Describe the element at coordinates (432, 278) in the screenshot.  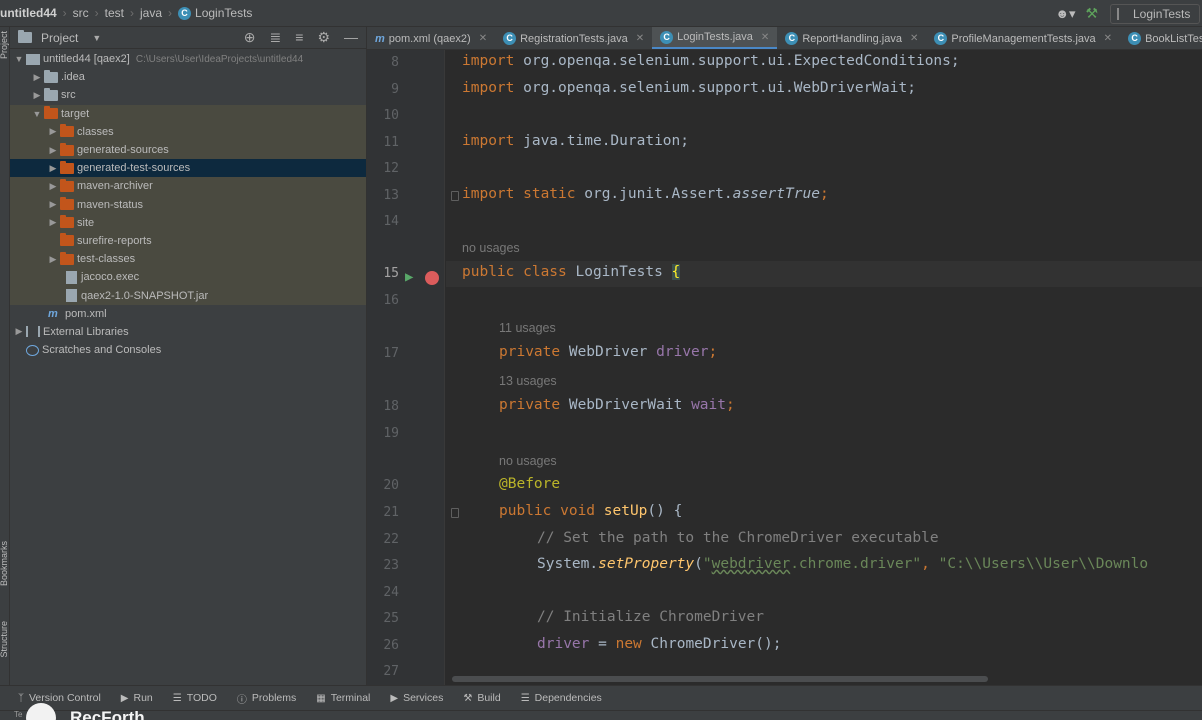
I see `breakpoint-icon` at that location.